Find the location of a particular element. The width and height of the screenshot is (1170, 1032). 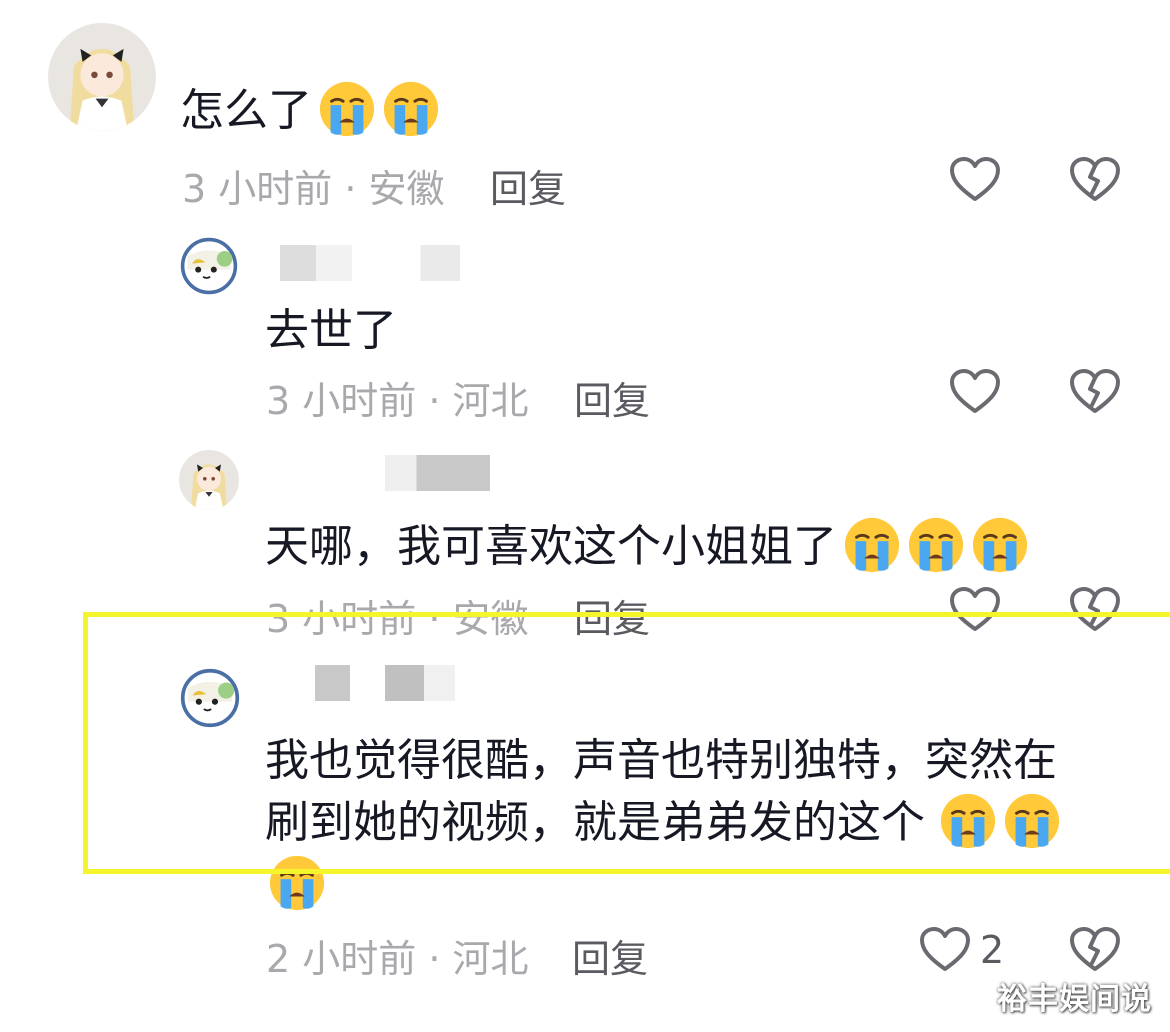

comment-meta: 2 小时前 · 河北 is located at coordinates (397, 959).